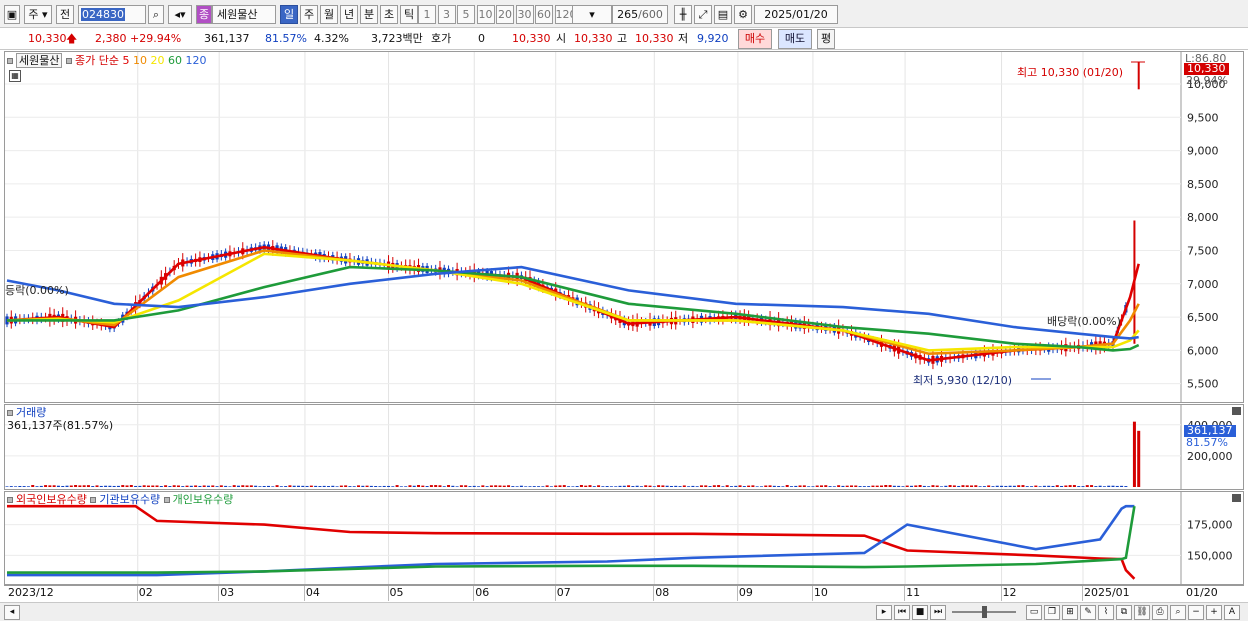 This screenshot has height=621, width=1248. What do you see at coordinates (1232, 612) in the screenshot?
I see `font-size-icon: A` at bounding box center [1232, 612].